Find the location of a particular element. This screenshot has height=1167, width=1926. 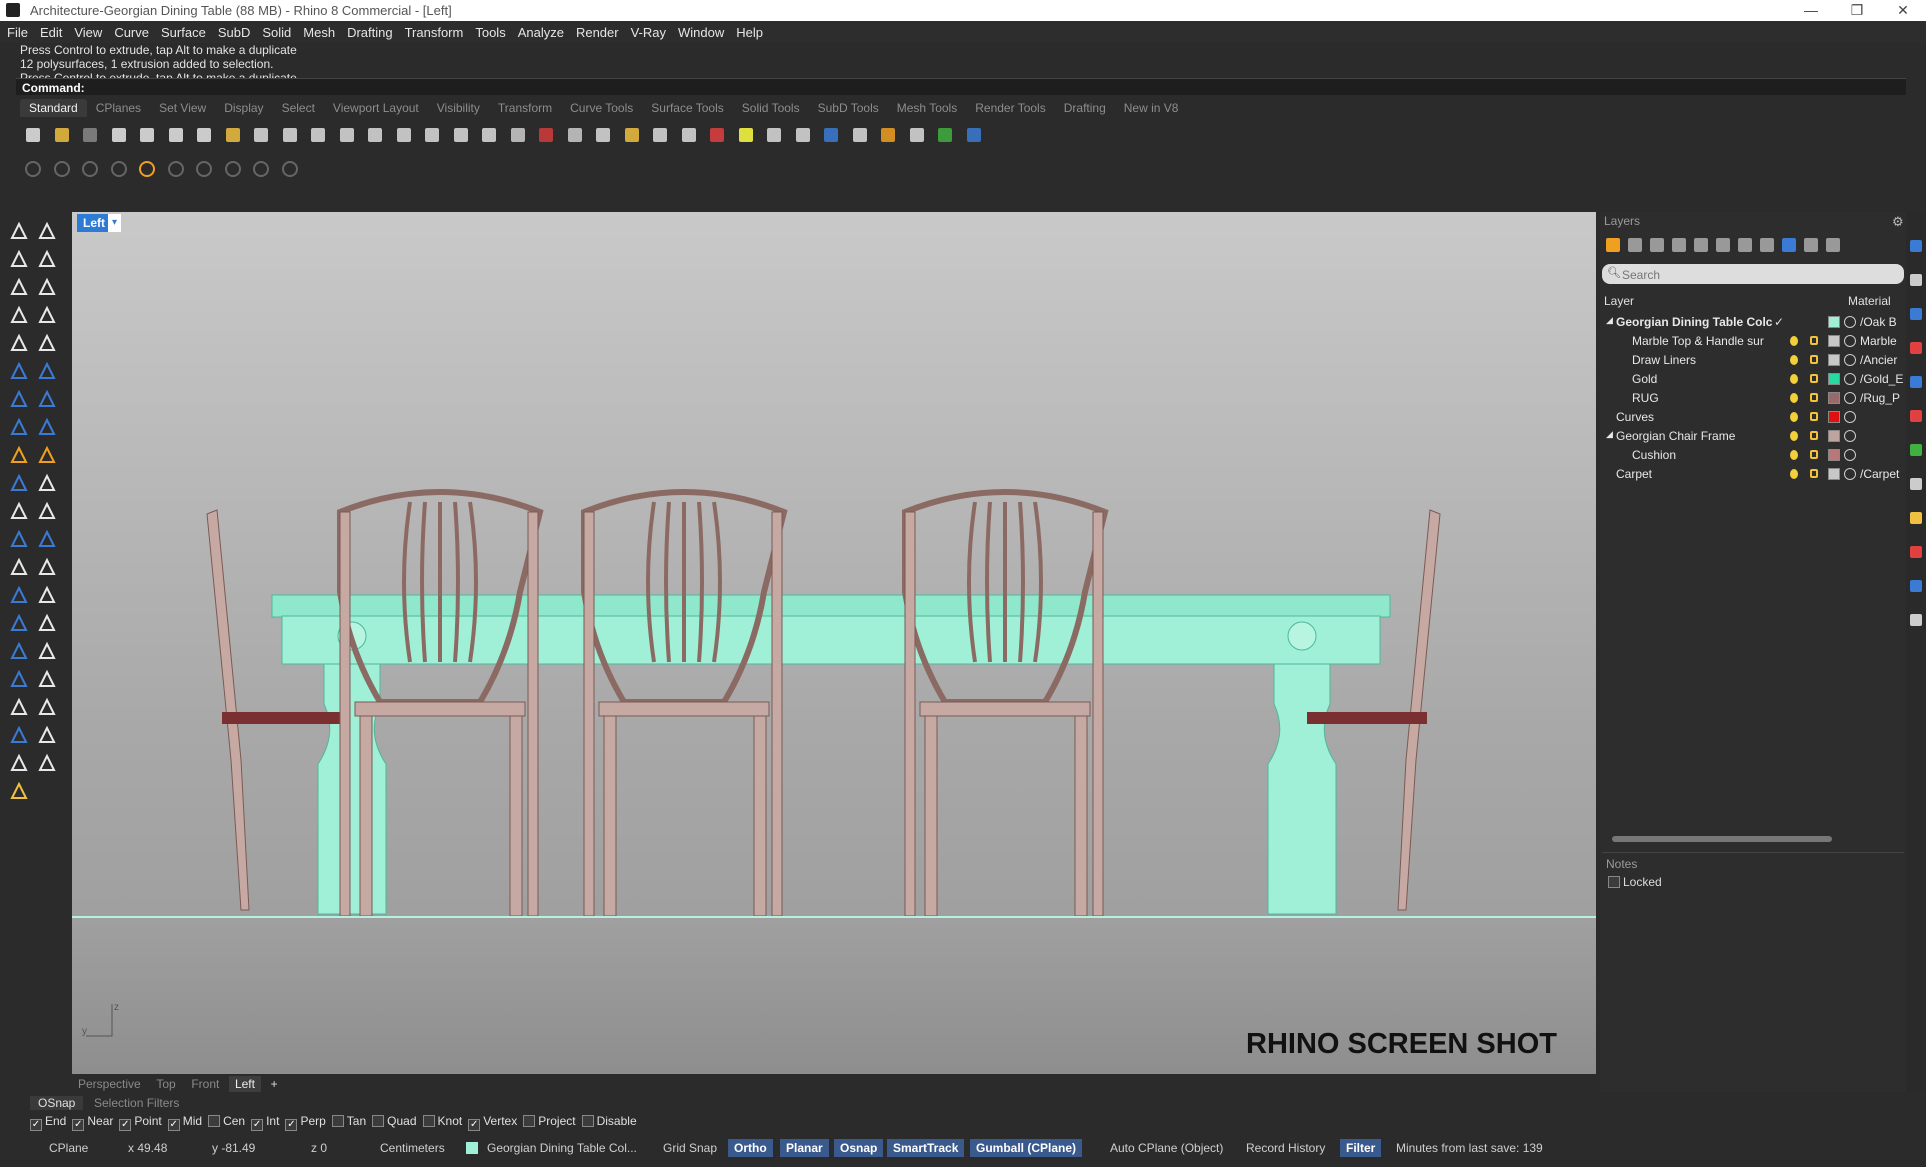

menu-item: File is located at coordinates (17, 32).